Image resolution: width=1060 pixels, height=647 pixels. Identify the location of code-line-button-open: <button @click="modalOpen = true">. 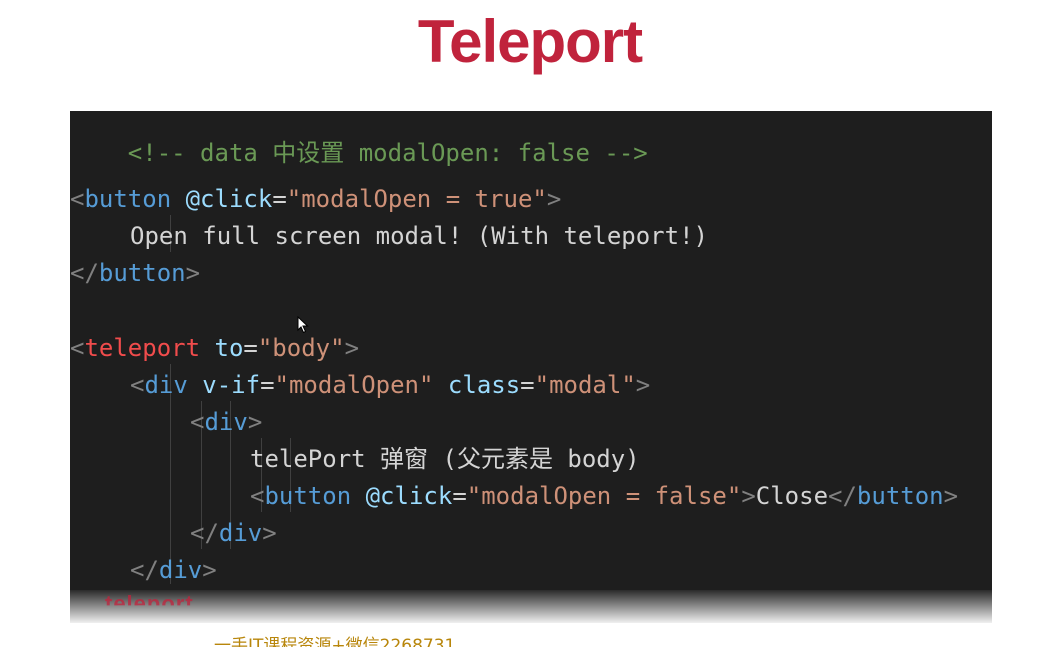
(315, 203).